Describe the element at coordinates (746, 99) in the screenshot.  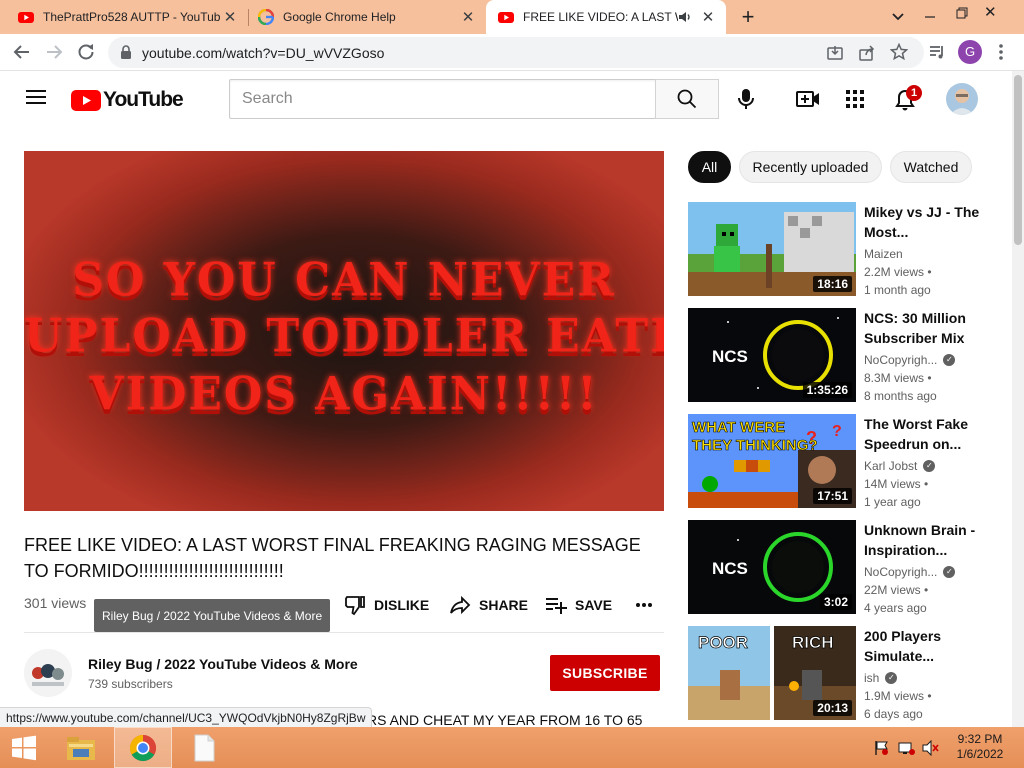
I see `voice-search-icon` at that location.